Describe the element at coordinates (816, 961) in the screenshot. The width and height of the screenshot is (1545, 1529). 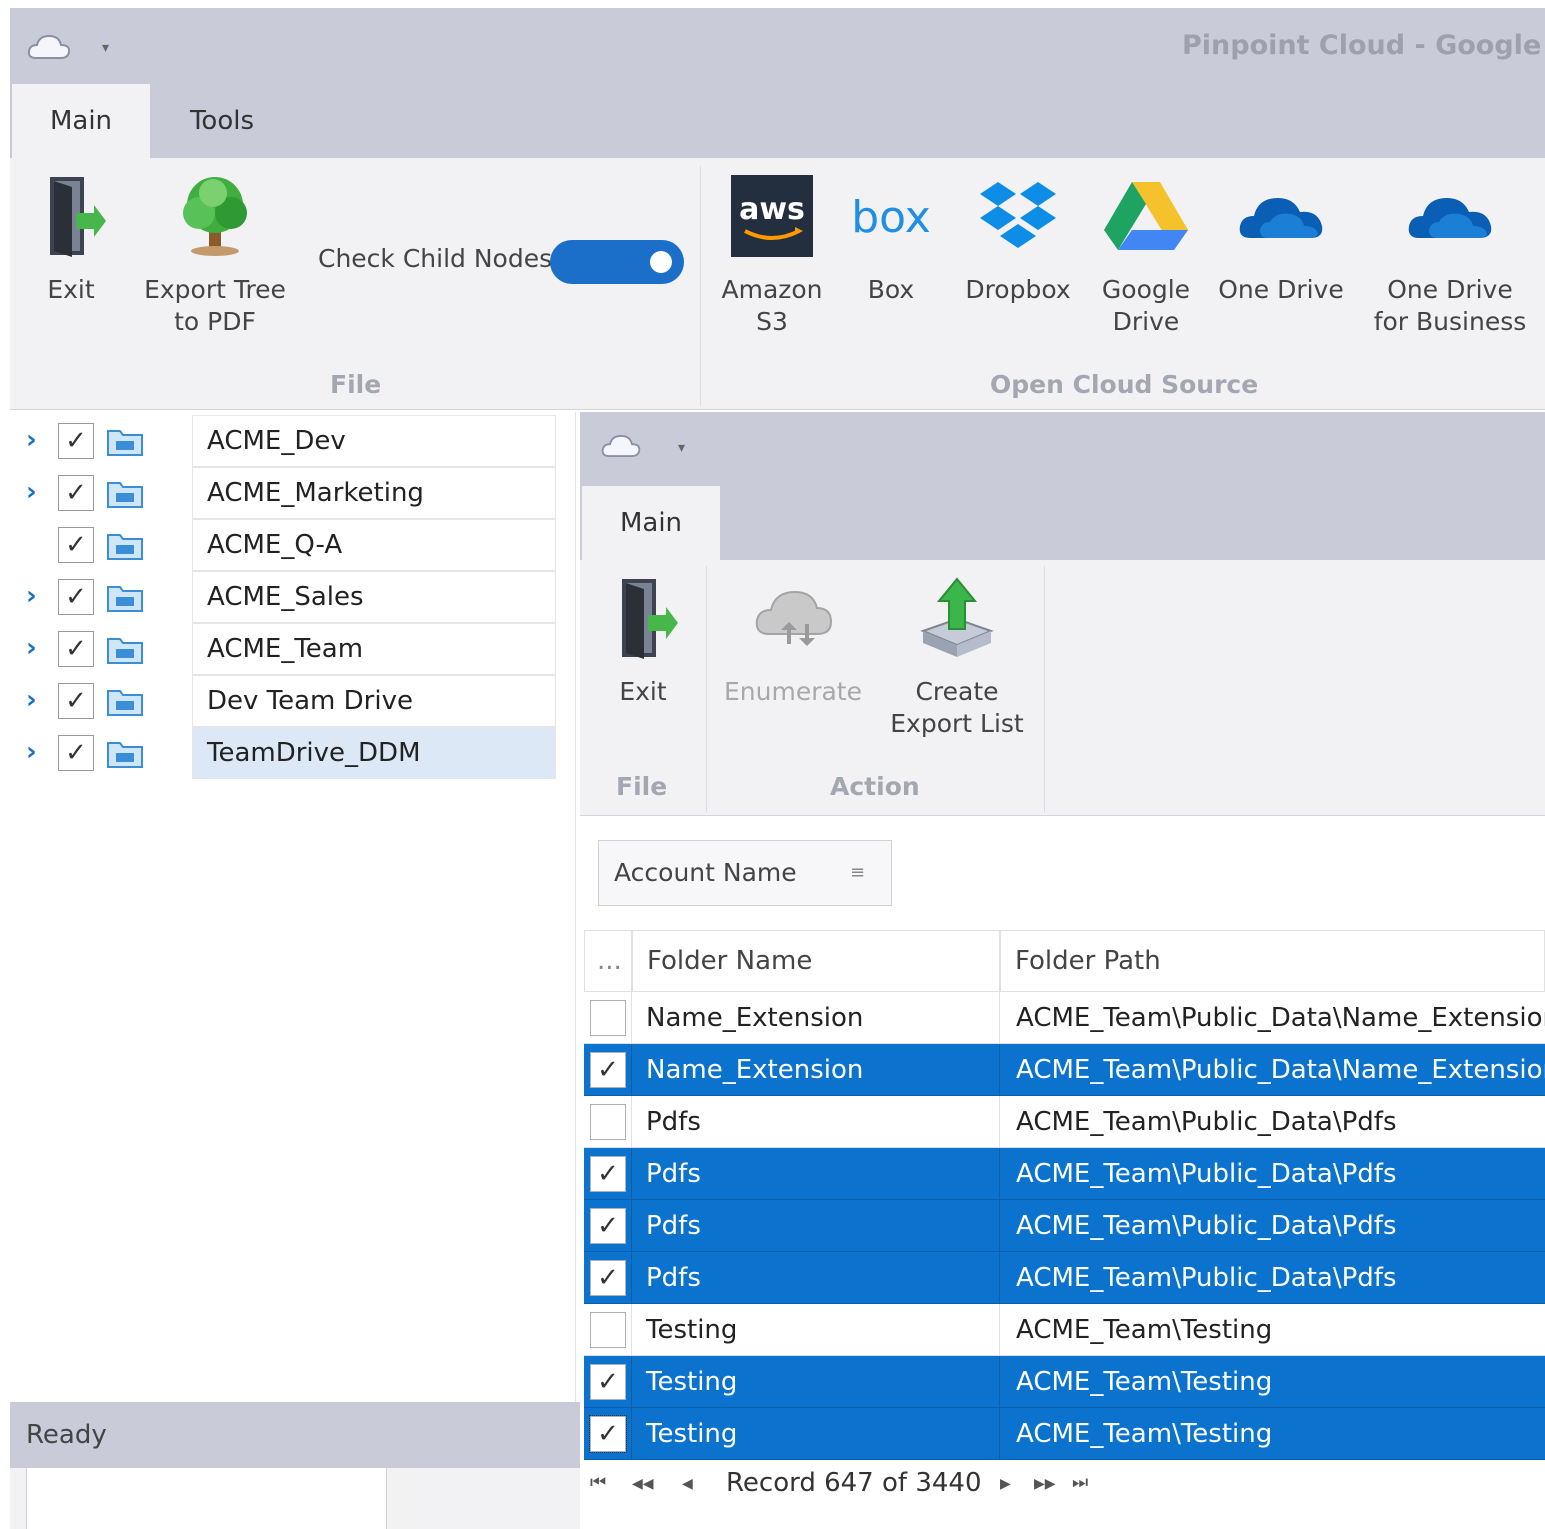
I see `column-header-folder-name: Folder Name` at that location.